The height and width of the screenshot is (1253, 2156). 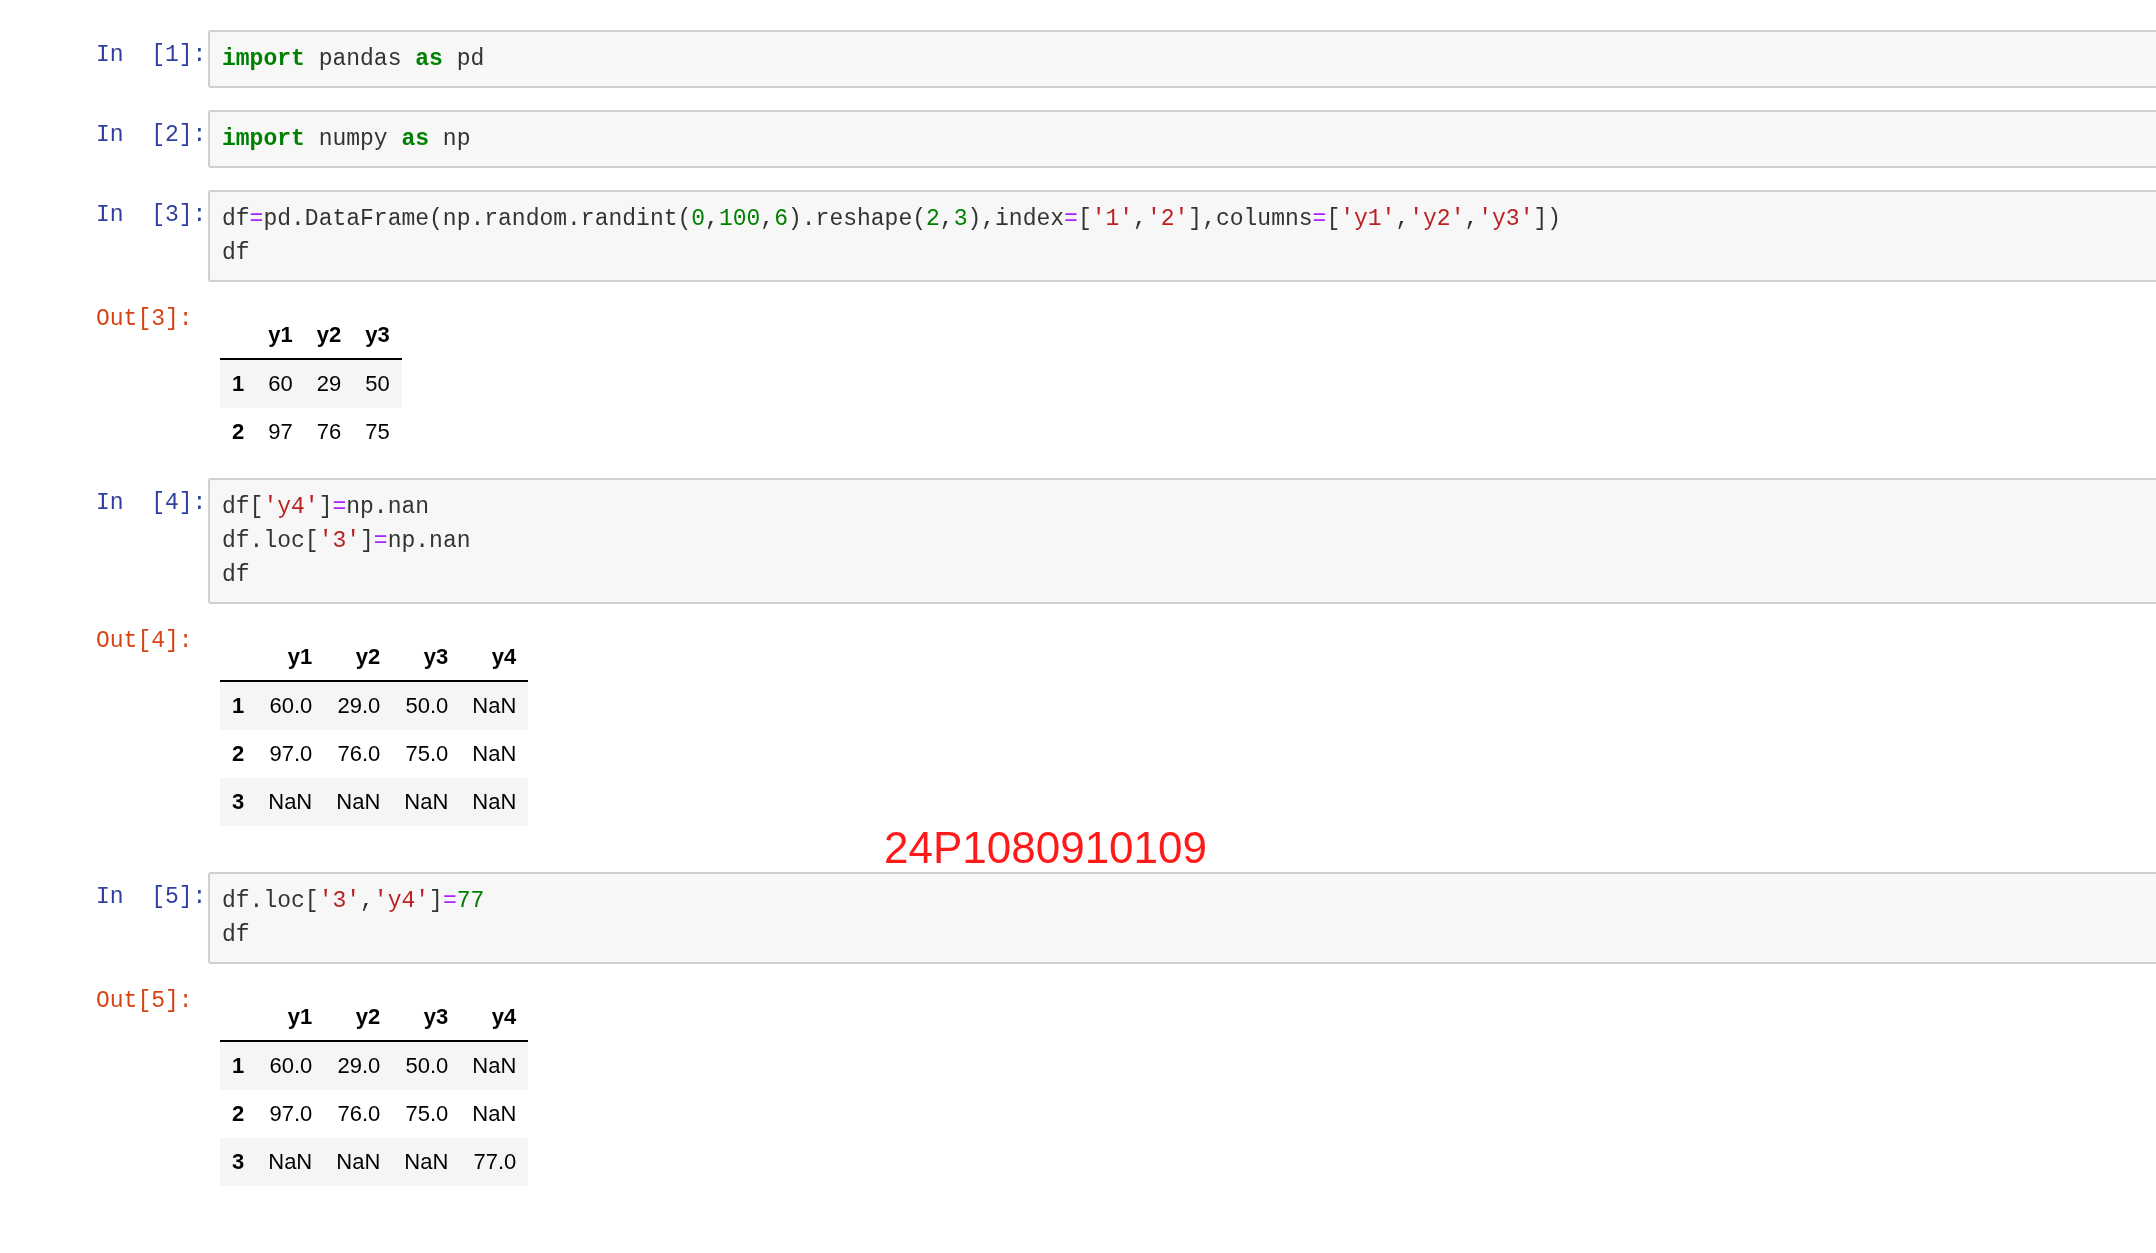 What do you see at coordinates (280, 383) in the screenshot?
I see `table-cell: 60` at bounding box center [280, 383].